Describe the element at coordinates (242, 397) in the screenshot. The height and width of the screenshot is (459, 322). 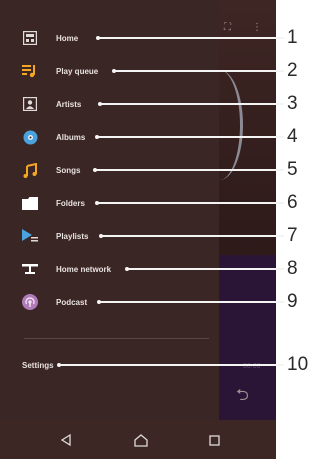
I see `repeat-icon: ⮌` at that location.